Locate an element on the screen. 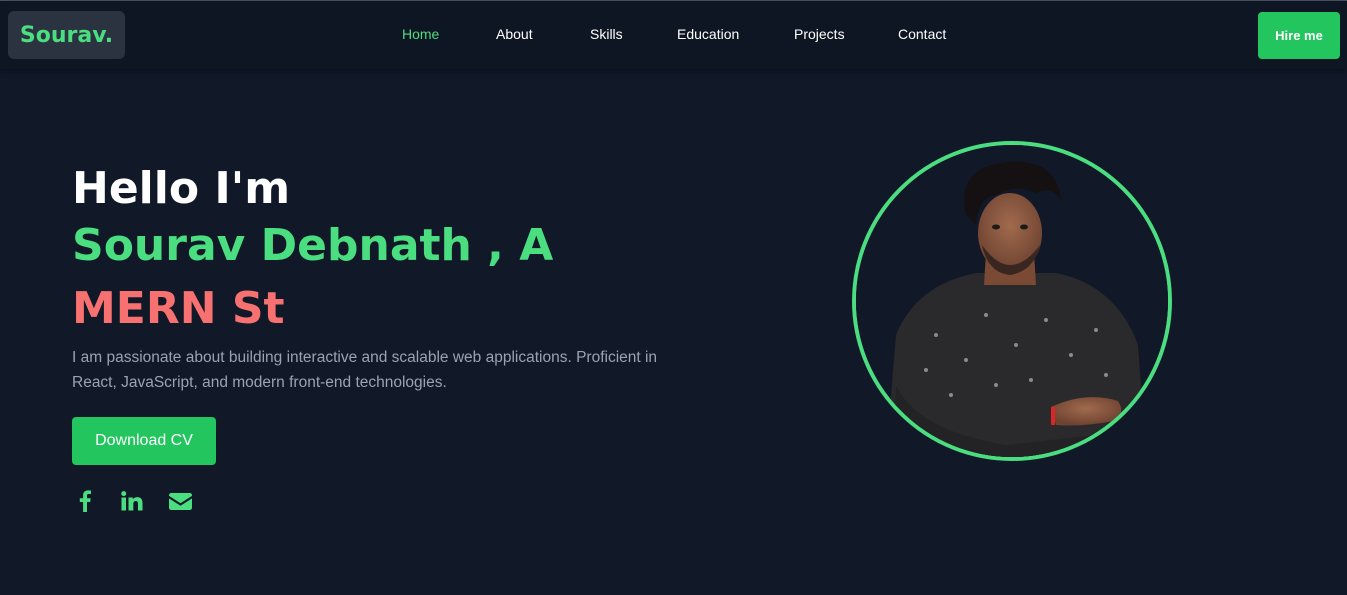  linkedin-icon is located at coordinates (132, 501).